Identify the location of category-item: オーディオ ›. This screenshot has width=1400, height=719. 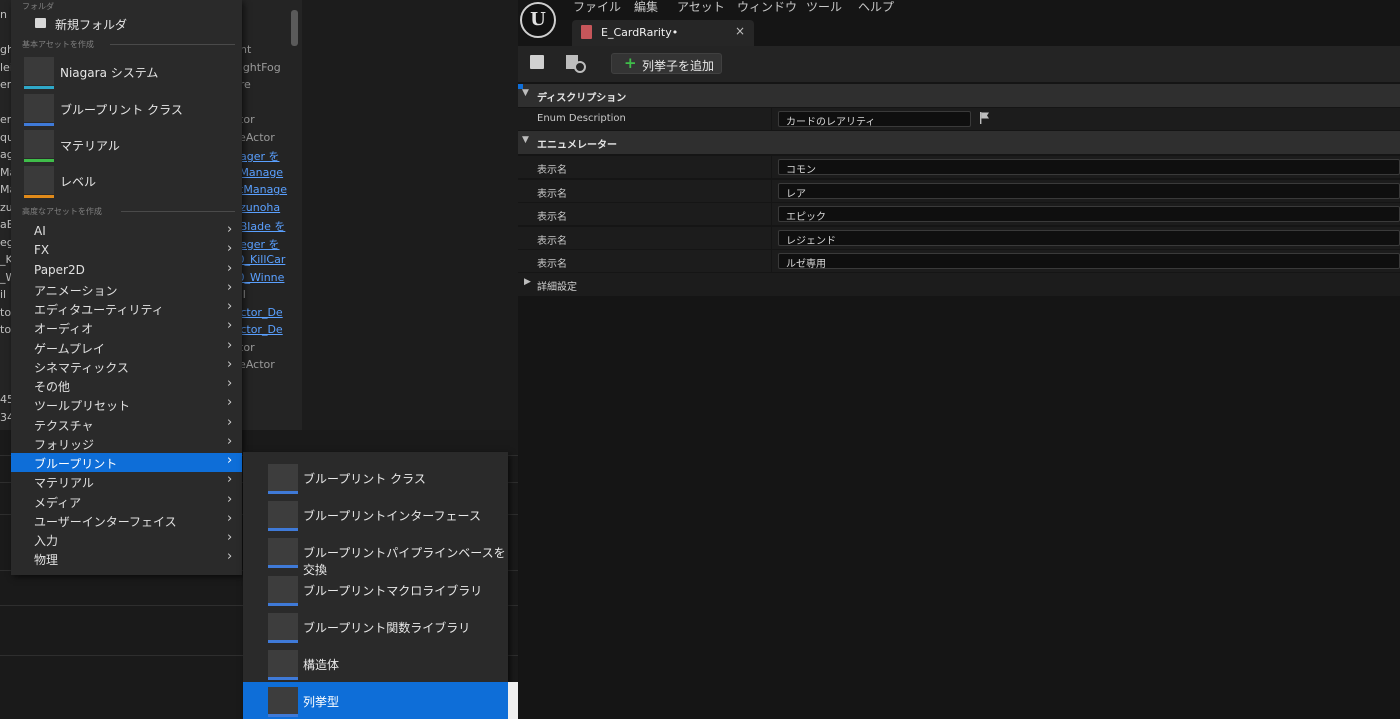
(126, 327).